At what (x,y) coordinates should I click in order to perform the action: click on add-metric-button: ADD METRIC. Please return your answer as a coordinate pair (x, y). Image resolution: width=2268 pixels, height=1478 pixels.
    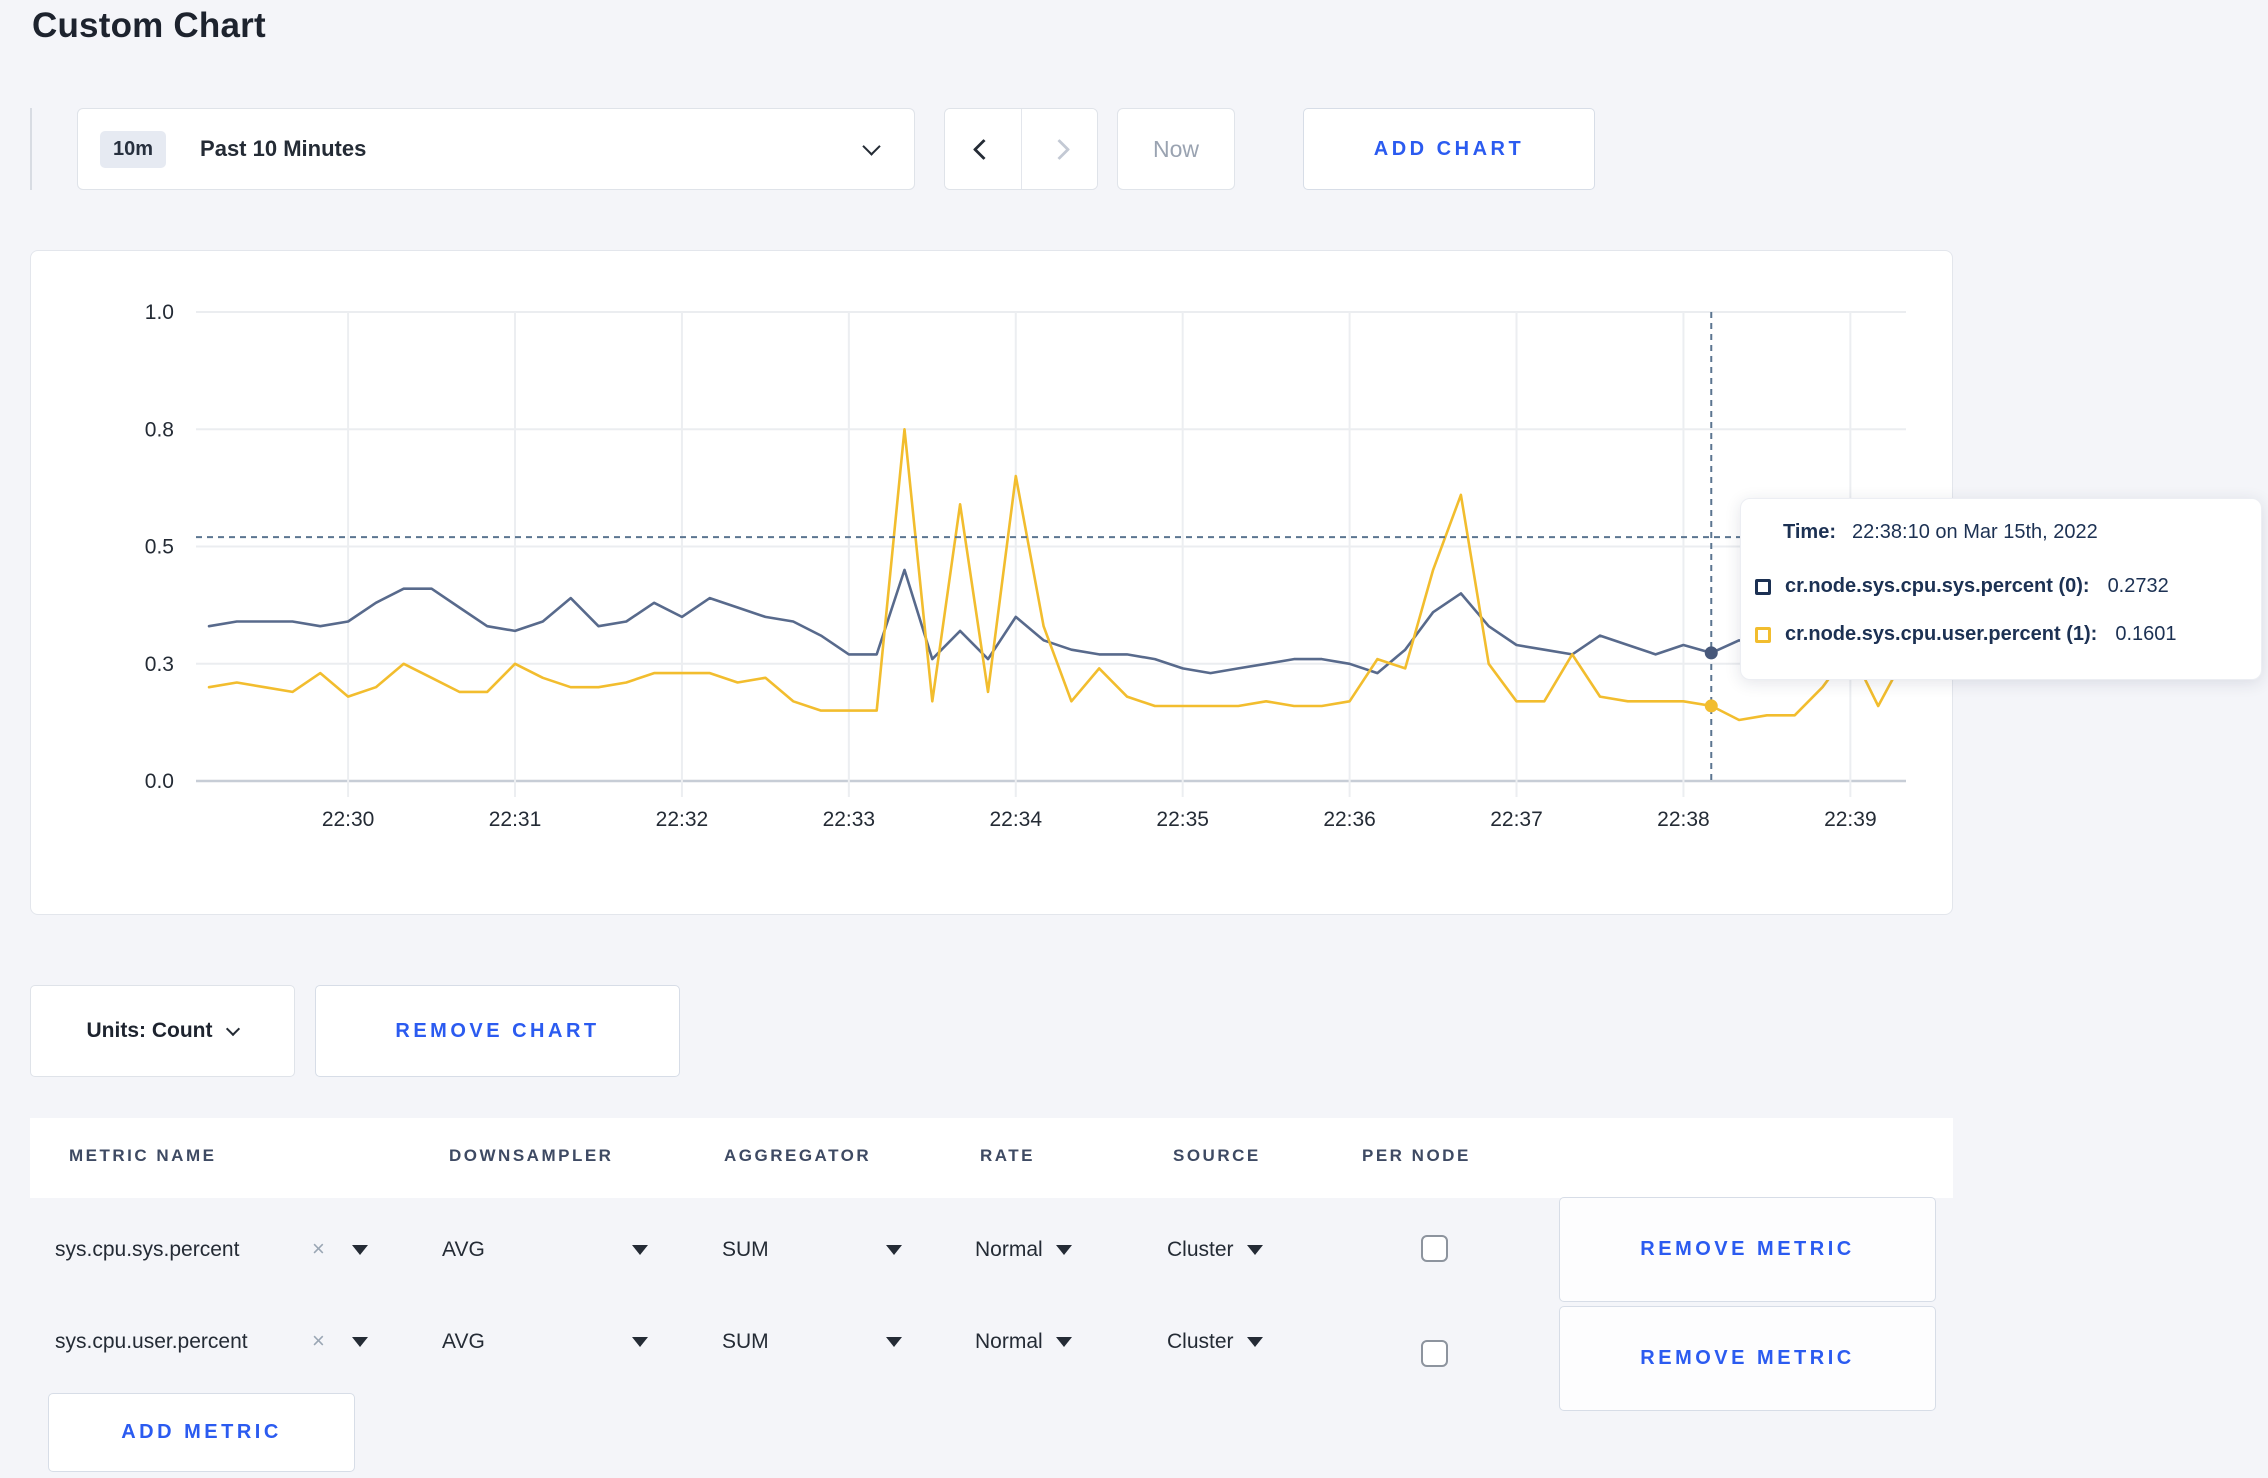
    Looking at the image, I should click on (201, 1432).